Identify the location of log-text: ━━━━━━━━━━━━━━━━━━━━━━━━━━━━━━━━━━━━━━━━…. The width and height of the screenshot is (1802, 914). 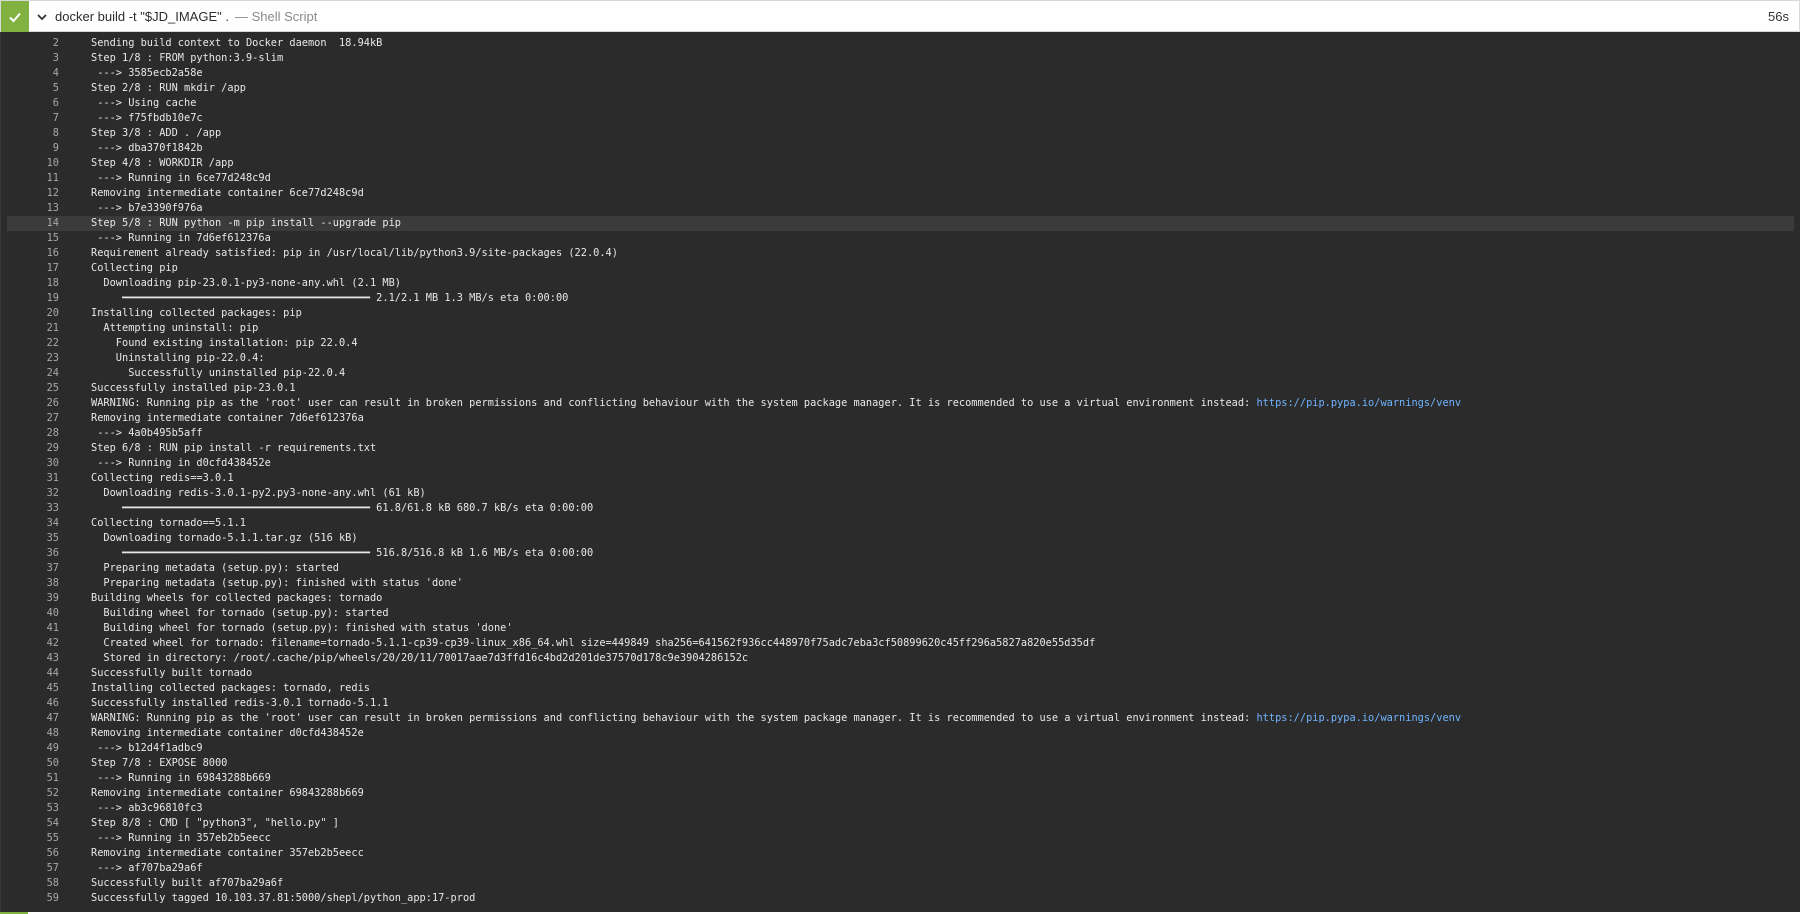
(330, 298).